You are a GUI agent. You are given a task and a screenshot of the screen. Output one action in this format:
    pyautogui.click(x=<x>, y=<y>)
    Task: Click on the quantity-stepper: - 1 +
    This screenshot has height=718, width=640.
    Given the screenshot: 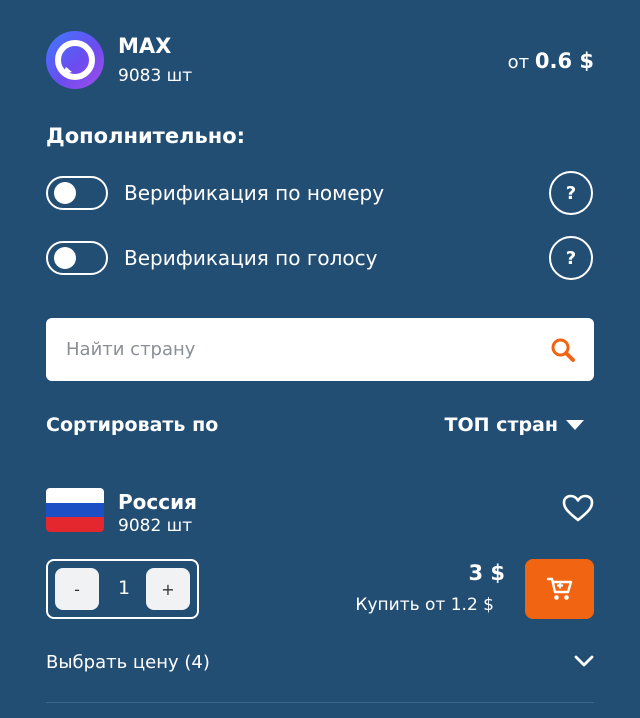 What is the action you would take?
    pyautogui.click(x=122, y=589)
    